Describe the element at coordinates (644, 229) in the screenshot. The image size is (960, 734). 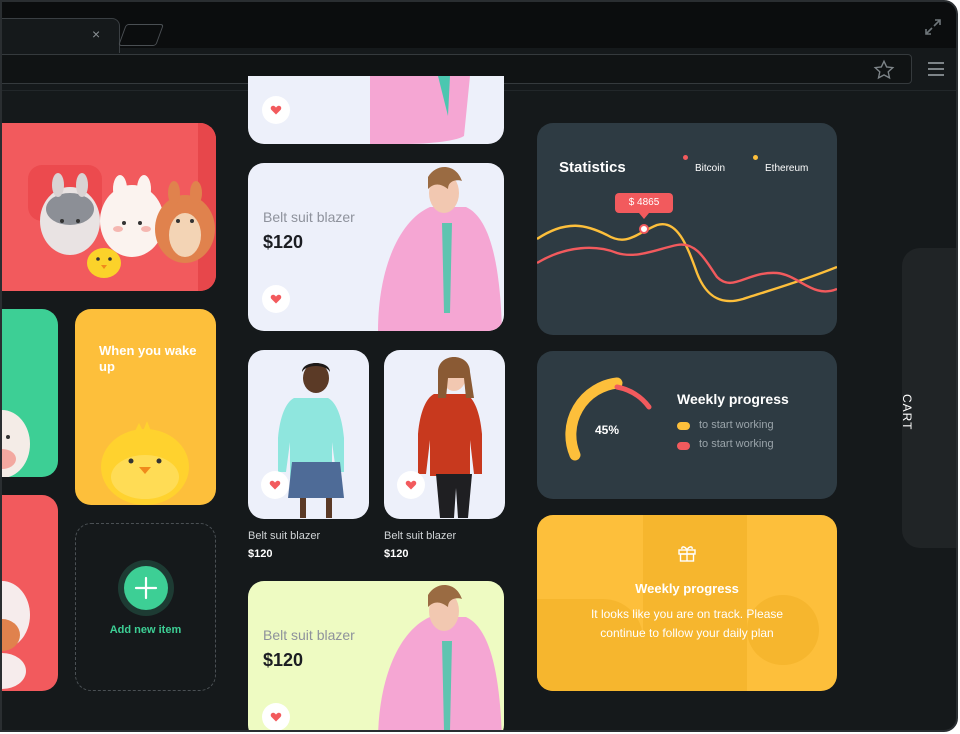
I see `chart-marker` at that location.